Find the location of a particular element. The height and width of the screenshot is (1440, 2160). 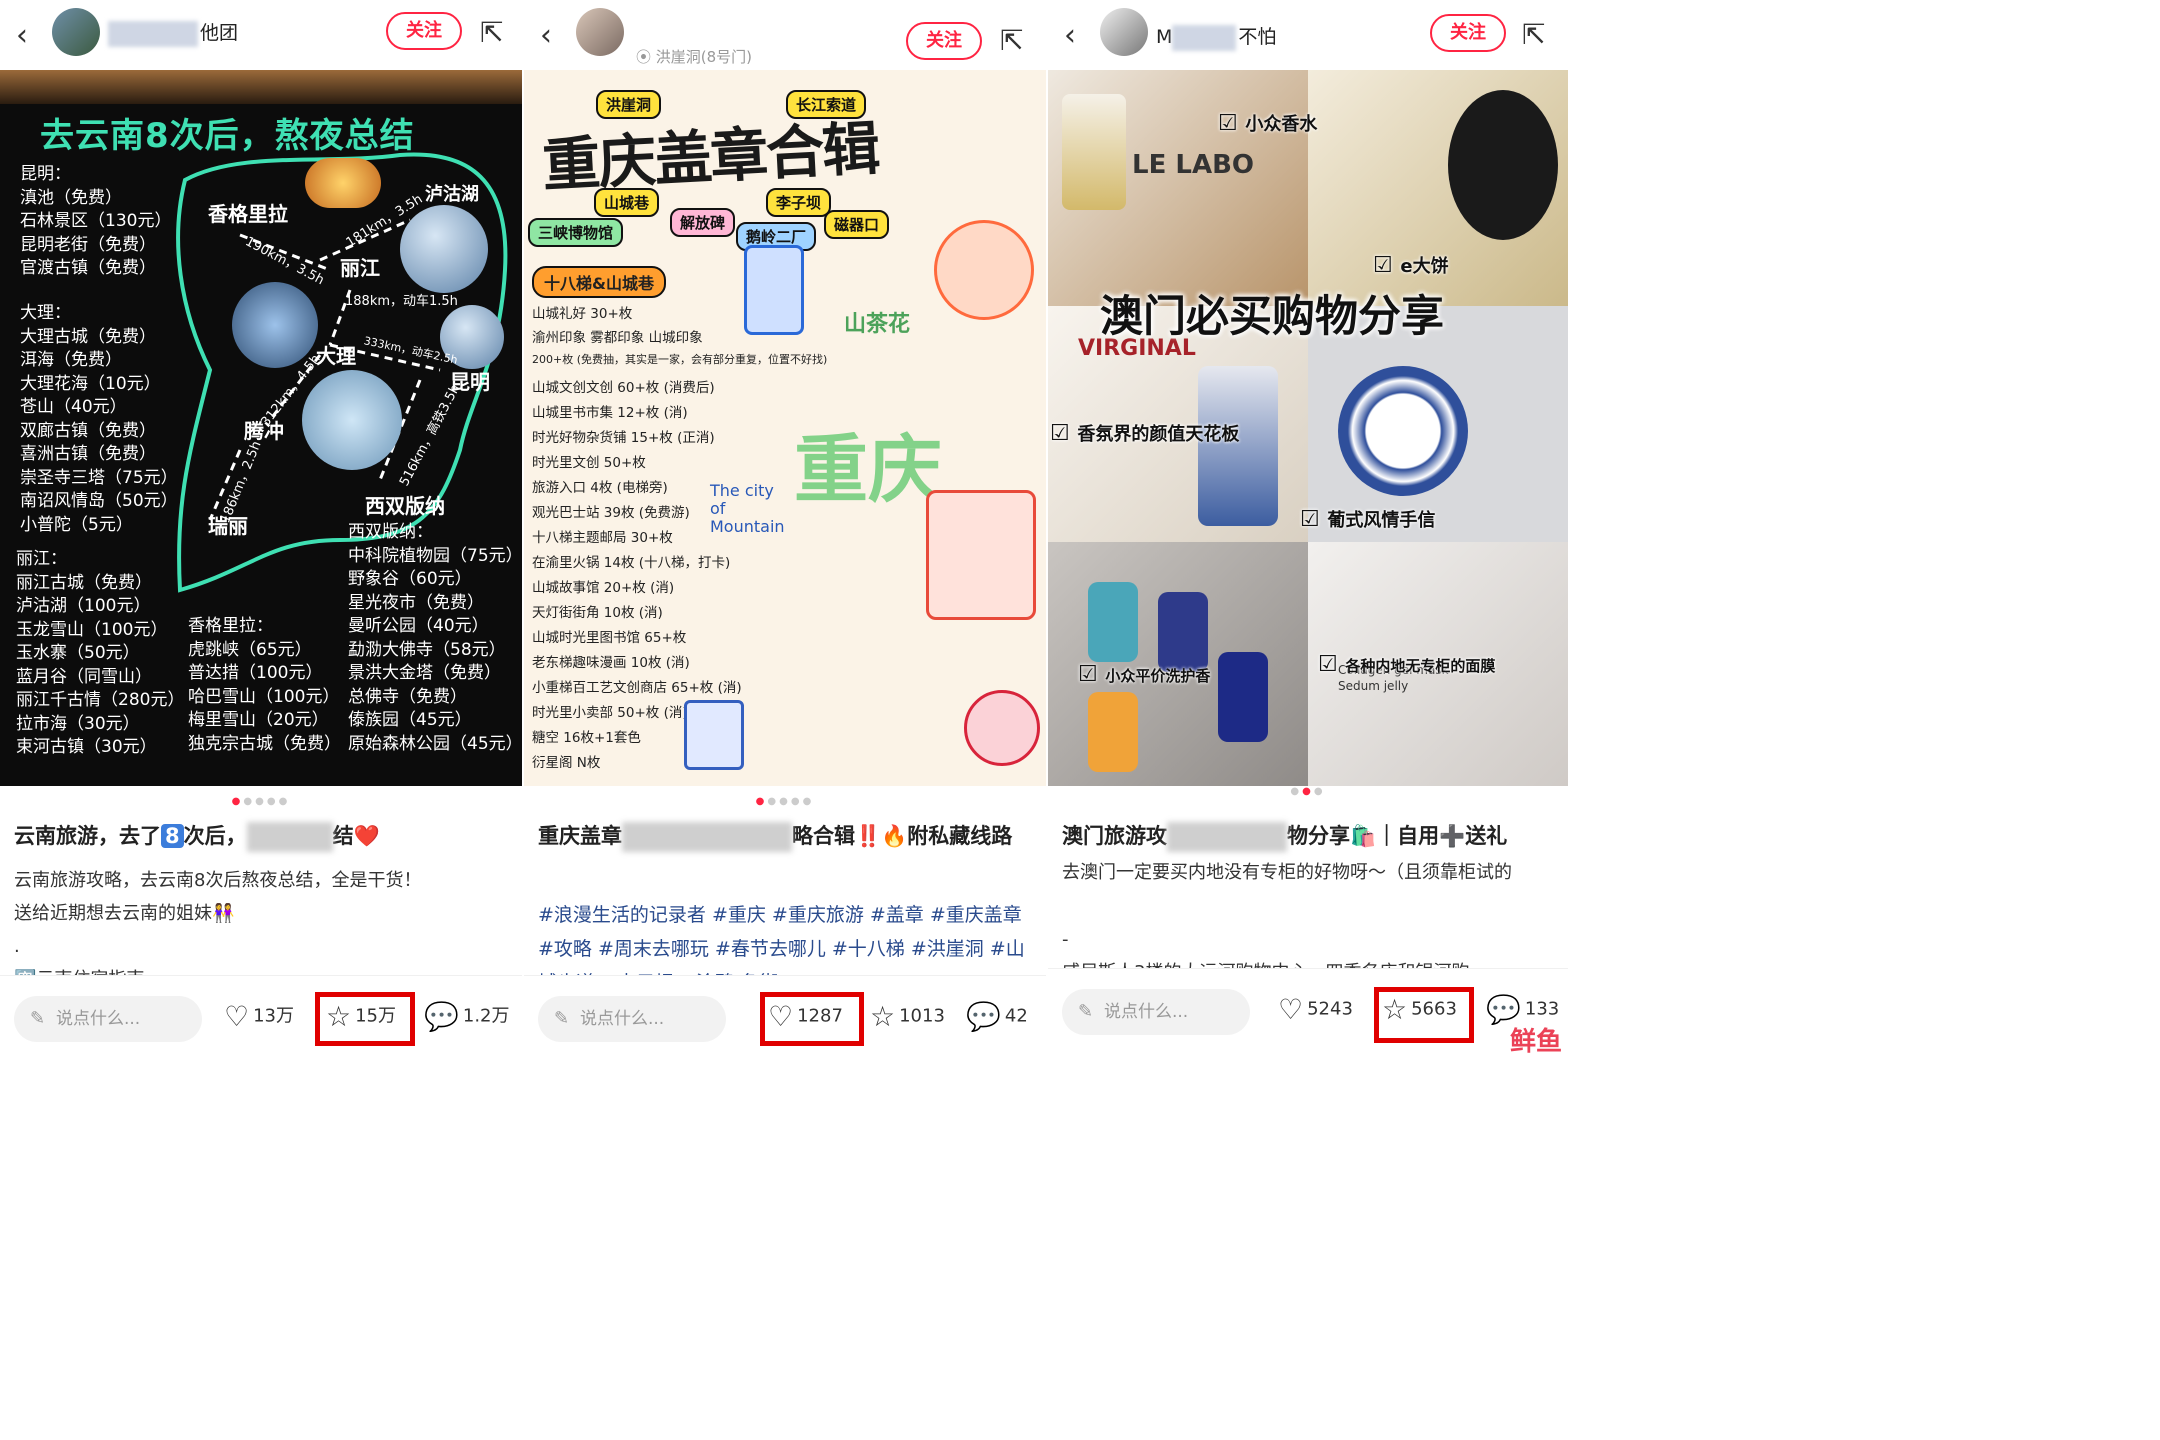

title-start: 云南旅游，去了 is located at coordinates (87, 836).